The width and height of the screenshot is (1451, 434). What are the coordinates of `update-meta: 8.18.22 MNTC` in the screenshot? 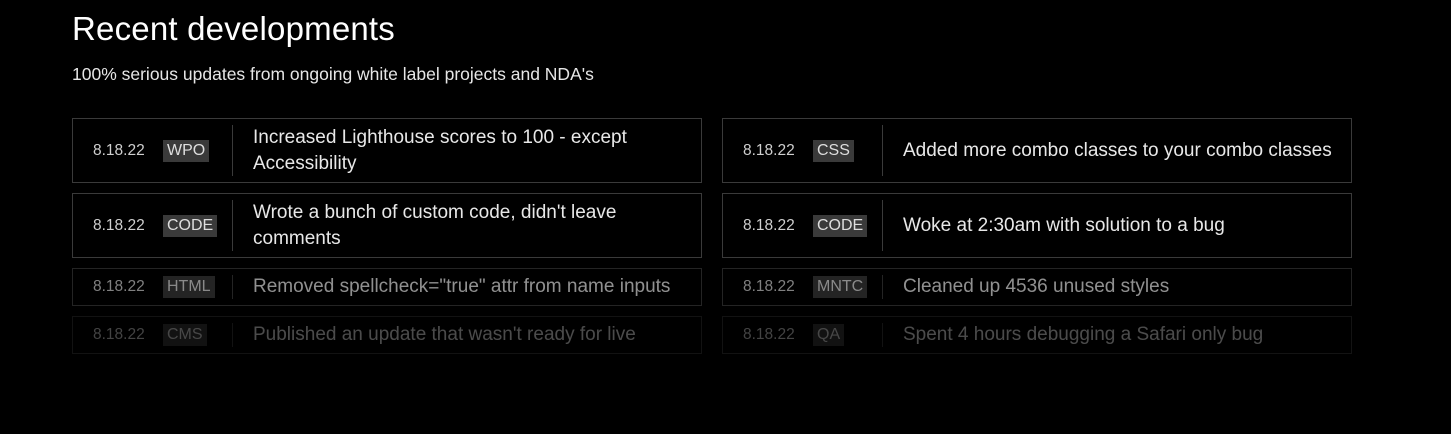 It's located at (803, 287).